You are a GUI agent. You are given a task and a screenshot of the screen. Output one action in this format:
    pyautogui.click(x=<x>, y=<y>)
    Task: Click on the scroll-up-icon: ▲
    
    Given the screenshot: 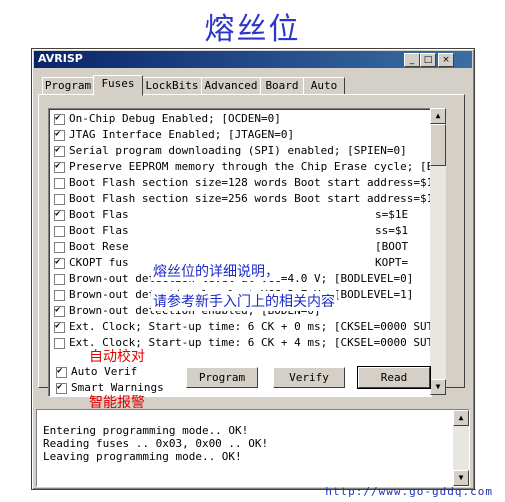 What is the action you would take?
    pyautogui.click(x=438, y=116)
    